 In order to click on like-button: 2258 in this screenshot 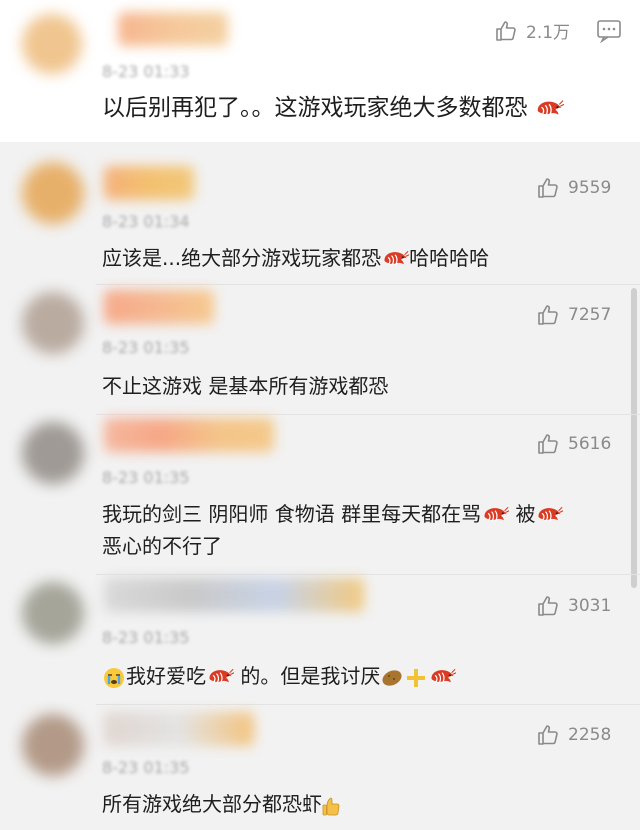, I will do `click(573, 735)`.